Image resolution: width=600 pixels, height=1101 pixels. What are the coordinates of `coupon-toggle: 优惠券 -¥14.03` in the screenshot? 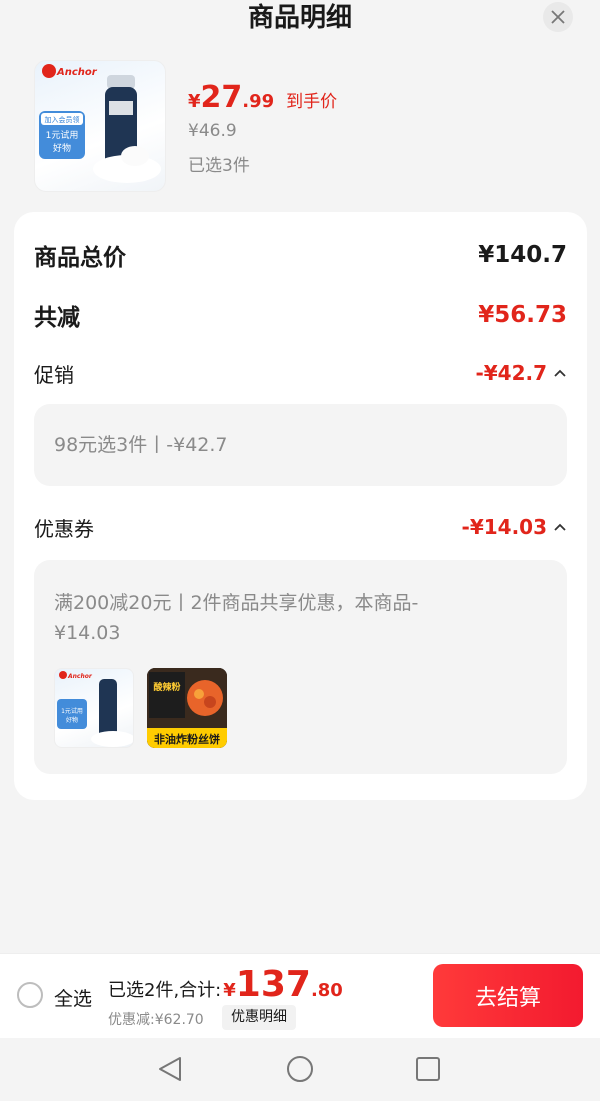 It's located at (300, 527).